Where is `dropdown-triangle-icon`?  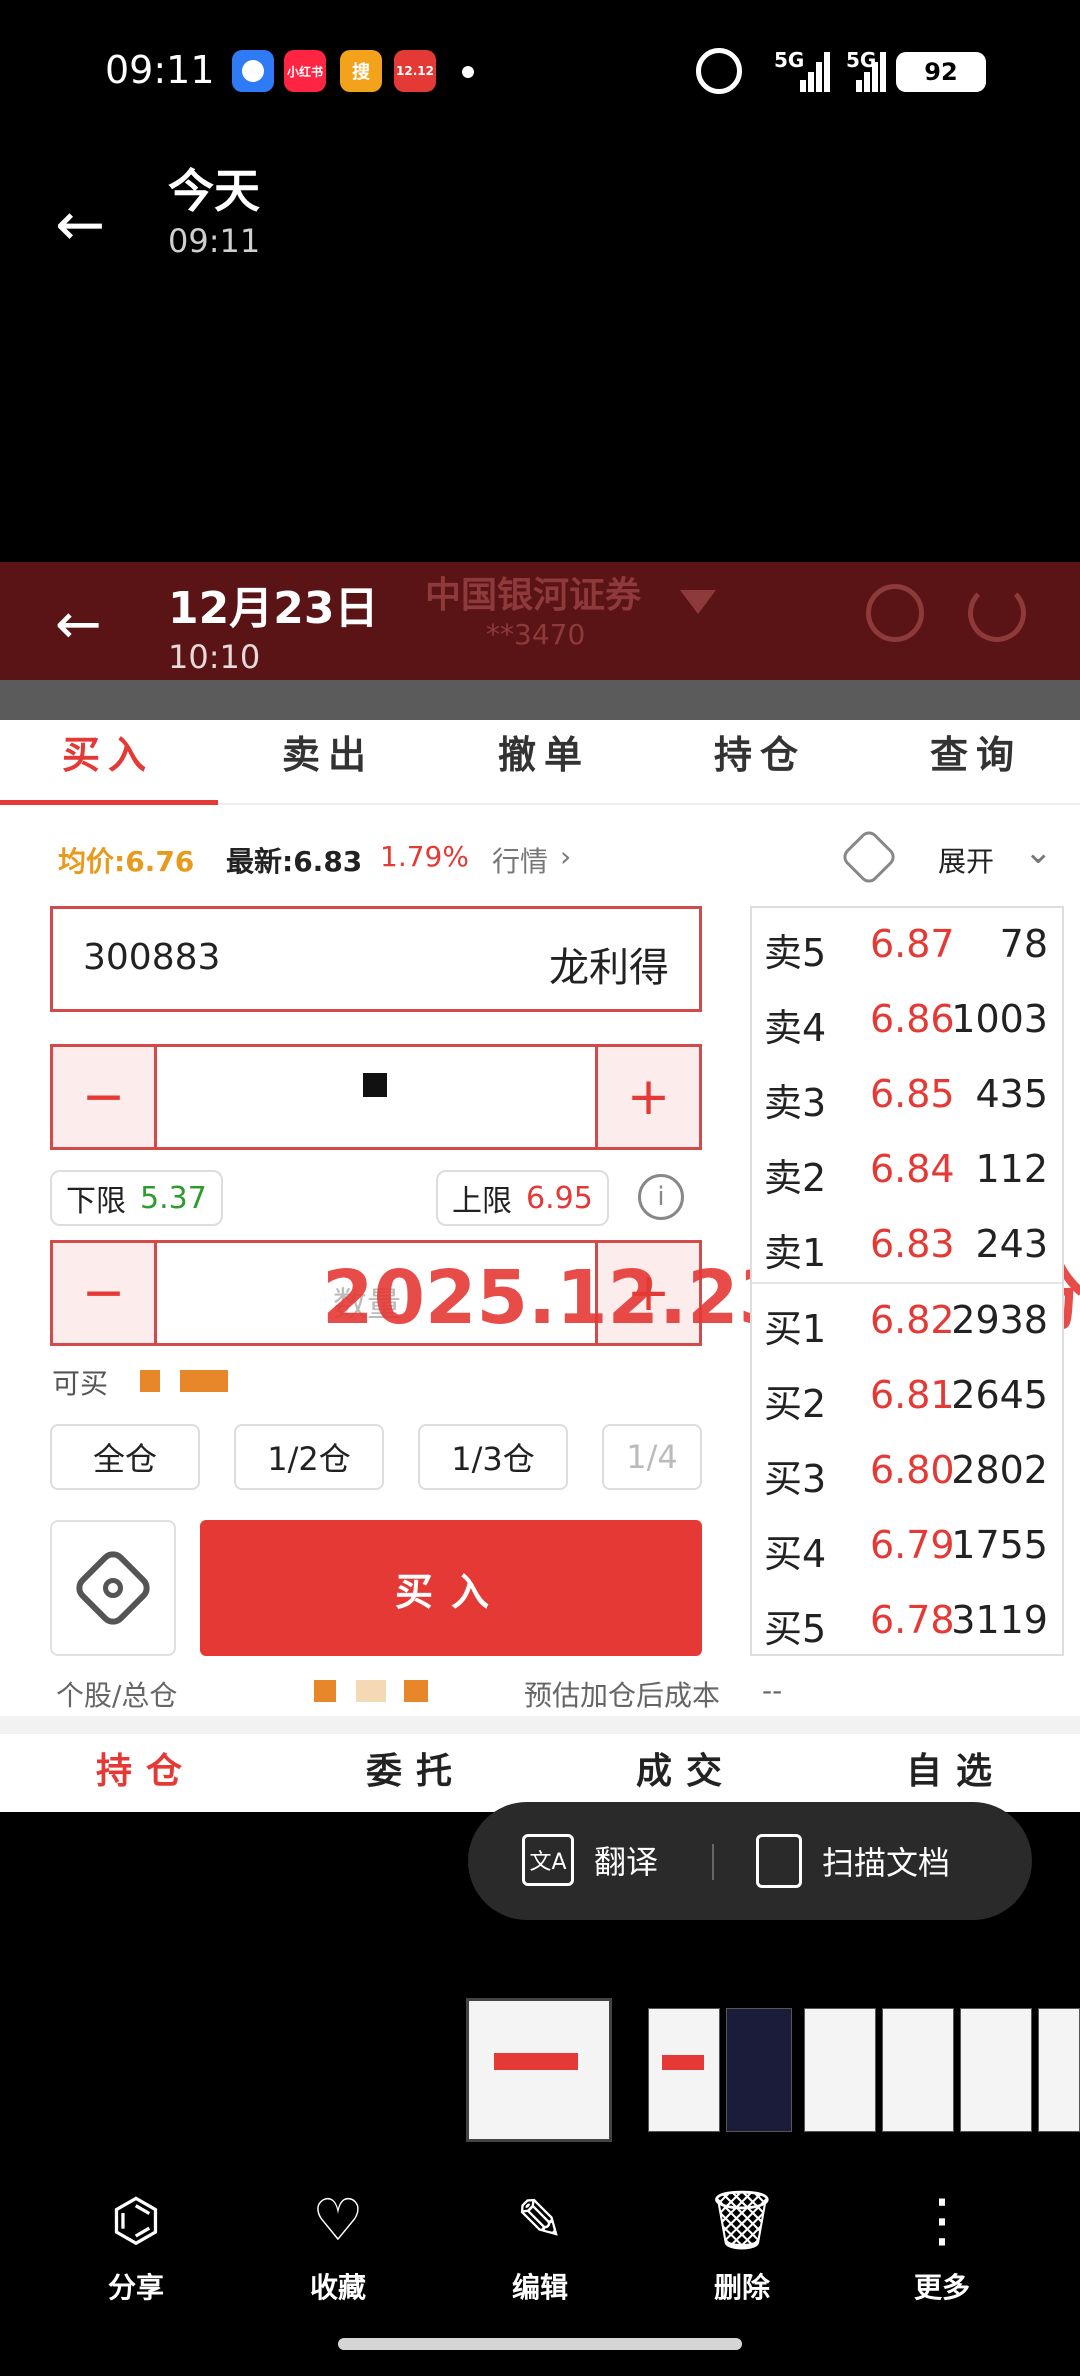
dropdown-triangle-icon is located at coordinates (698, 602).